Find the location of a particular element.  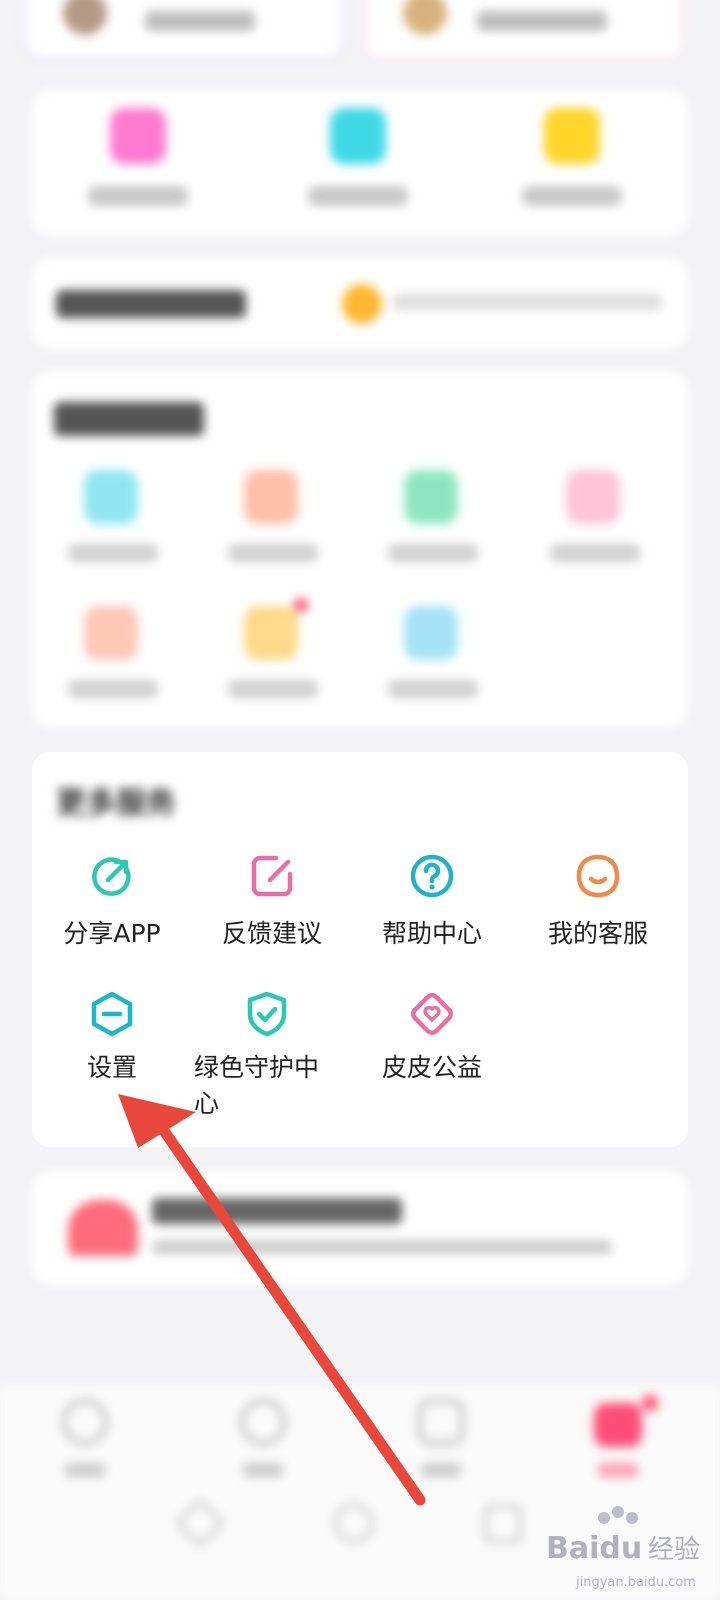

pipi-charity-item: 皮皮公益 is located at coordinates (432, 1037).